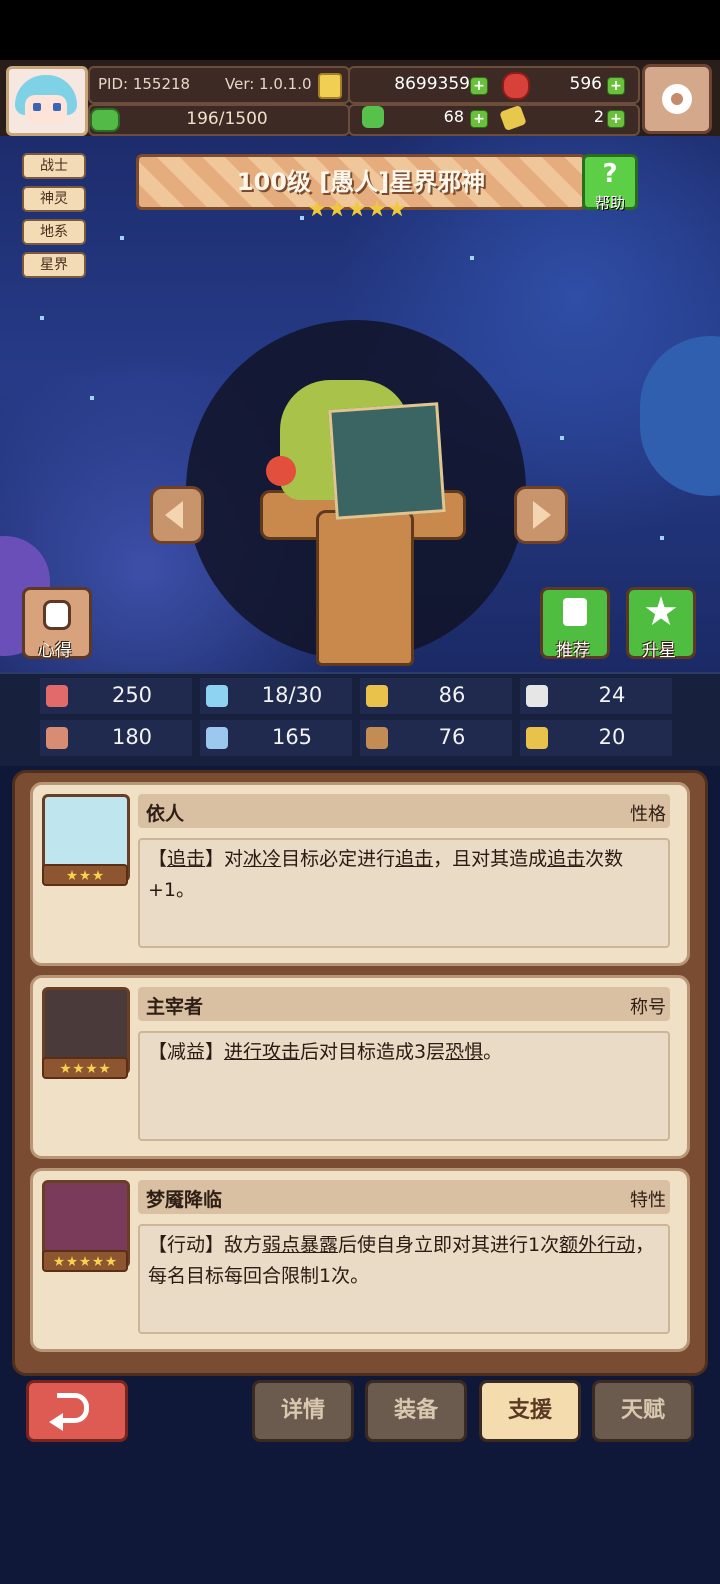  Describe the element at coordinates (537, 696) in the screenshot. I see `wing-icon` at that location.